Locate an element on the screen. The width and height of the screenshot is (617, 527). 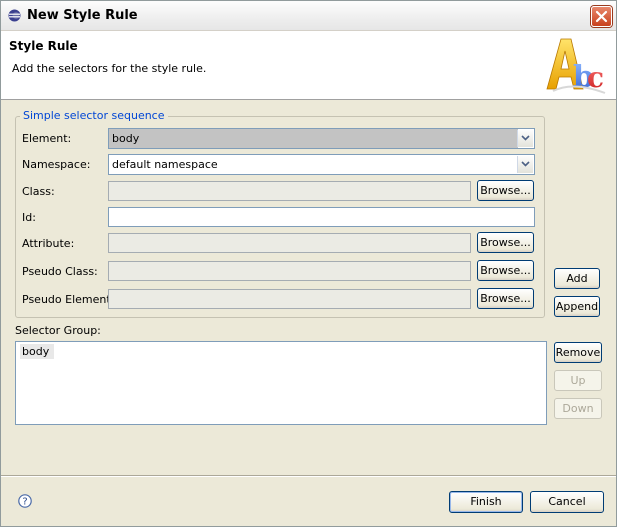
element-combo: body is located at coordinates (321, 138).